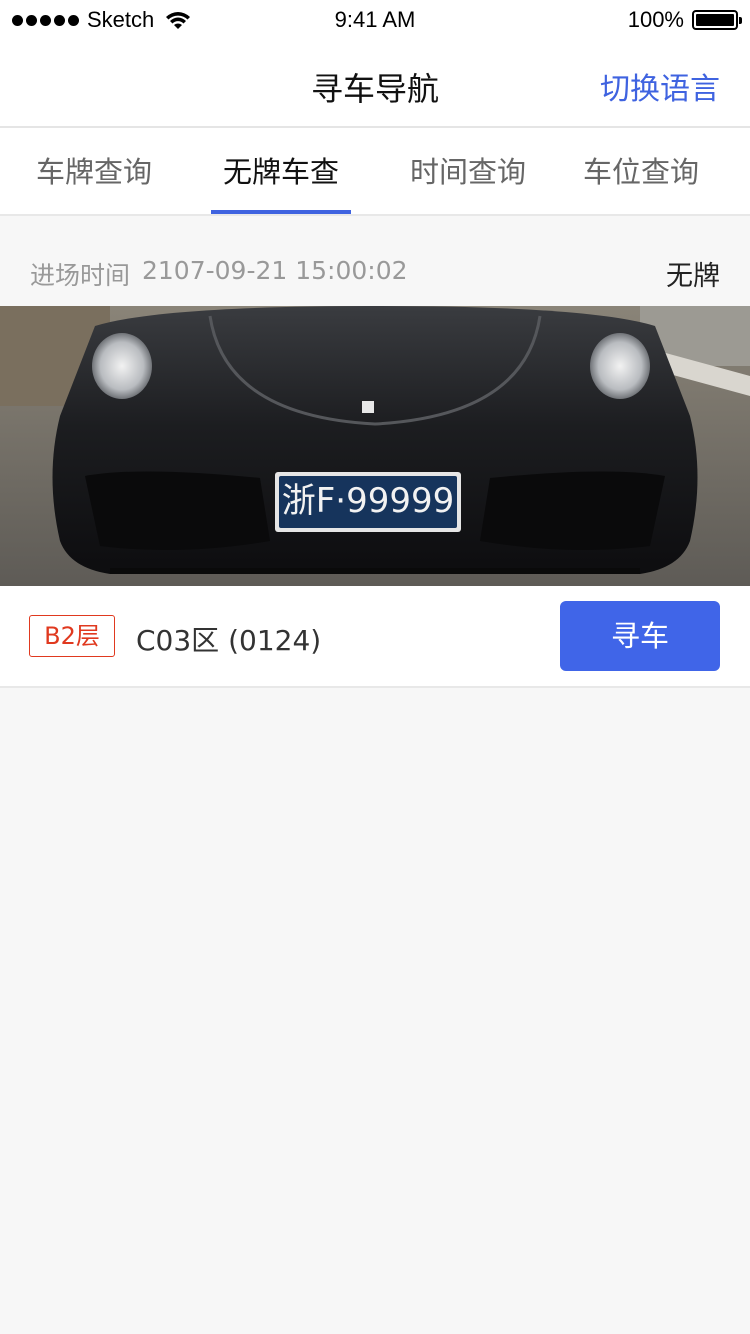 The width and height of the screenshot is (750, 1334). Describe the element at coordinates (375, 20) in the screenshot. I see `status-bar: Sketch 9:41 AM 100%` at that location.